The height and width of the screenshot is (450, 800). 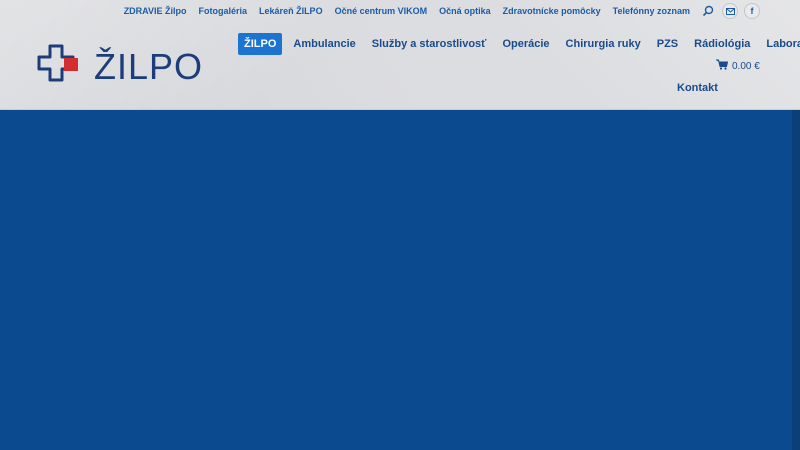 I want to click on scrollbar, so click(x=796, y=280).